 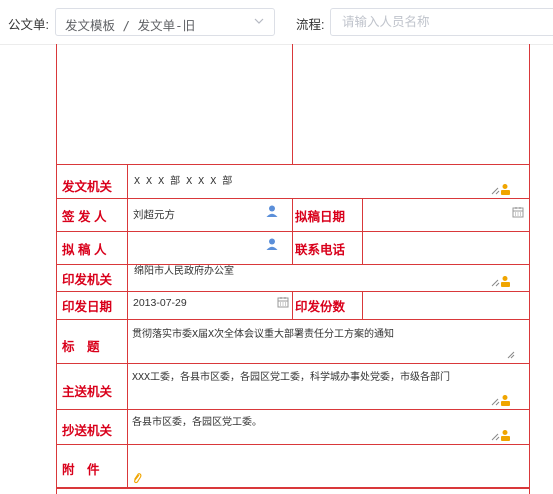 What do you see at coordinates (87, 392) in the screenshot?
I see `zhusong-jiguan-label: 主送机关` at bounding box center [87, 392].